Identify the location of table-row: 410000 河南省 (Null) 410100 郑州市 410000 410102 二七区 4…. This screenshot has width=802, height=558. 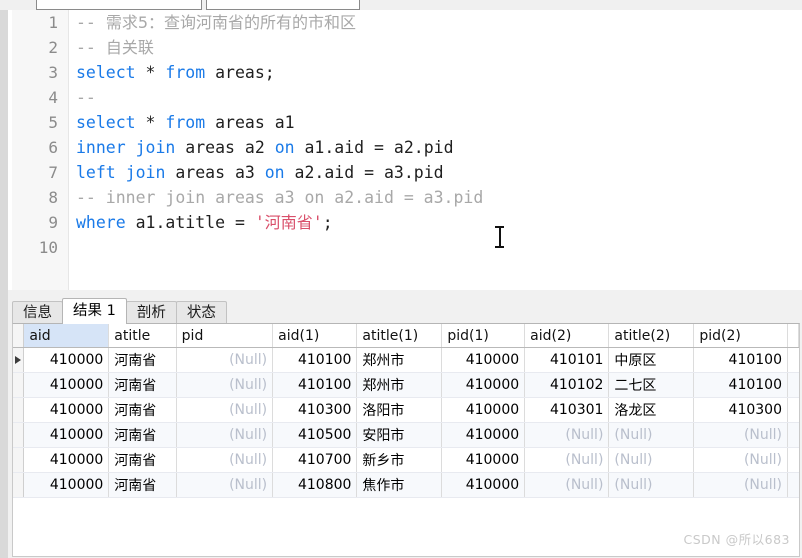
(406, 385).